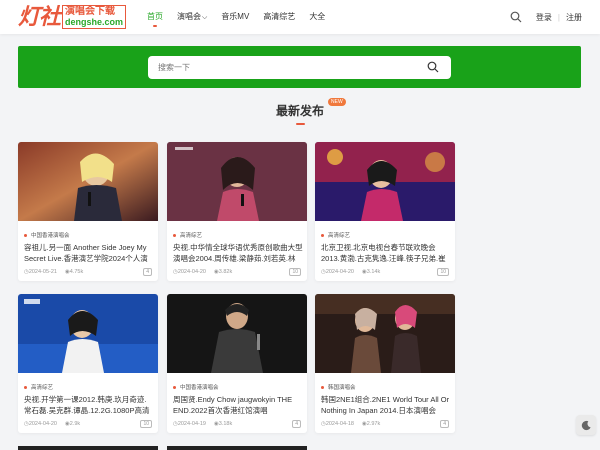 This screenshot has height=450, width=600. I want to click on post-views: 3.18k, so click(225, 424).